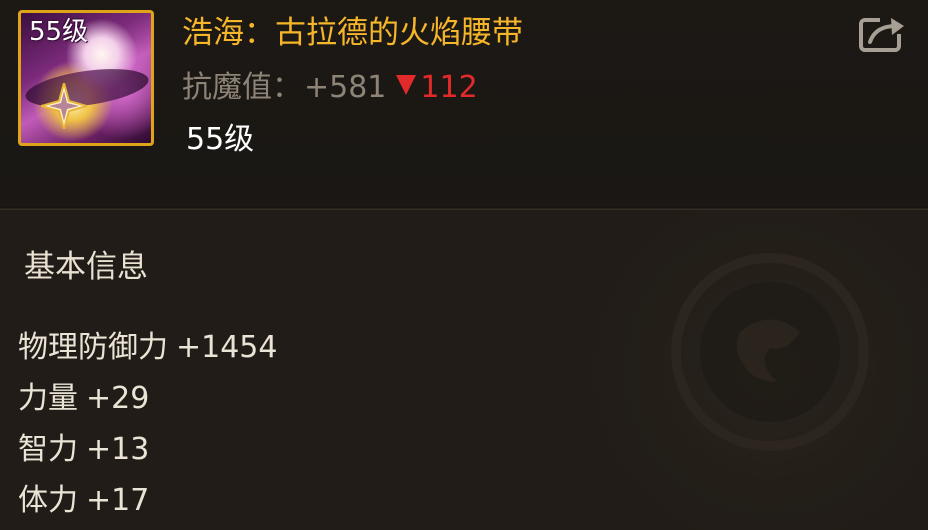 The height and width of the screenshot is (530, 928). I want to click on magic-resist-label: 抗魔值：, so click(242, 87).